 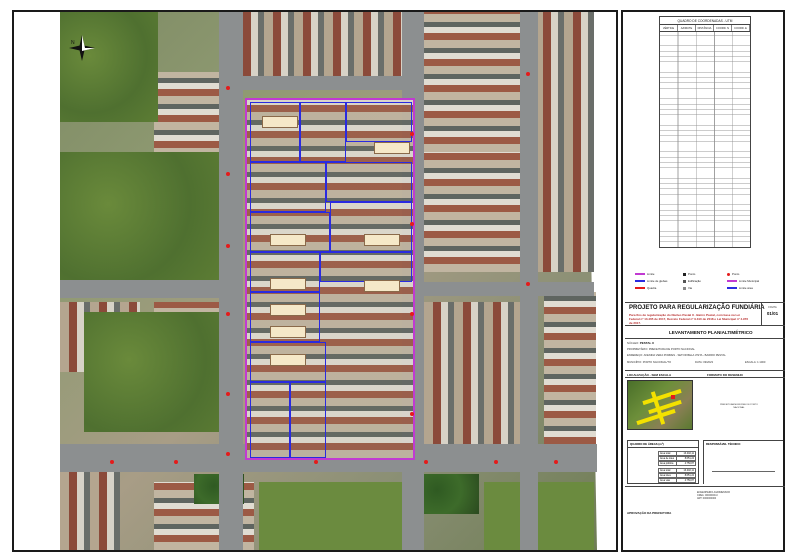 What do you see at coordinates (651, 281) in the screenshot?
I see `legend-item: Limite de glebas` at bounding box center [651, 281].